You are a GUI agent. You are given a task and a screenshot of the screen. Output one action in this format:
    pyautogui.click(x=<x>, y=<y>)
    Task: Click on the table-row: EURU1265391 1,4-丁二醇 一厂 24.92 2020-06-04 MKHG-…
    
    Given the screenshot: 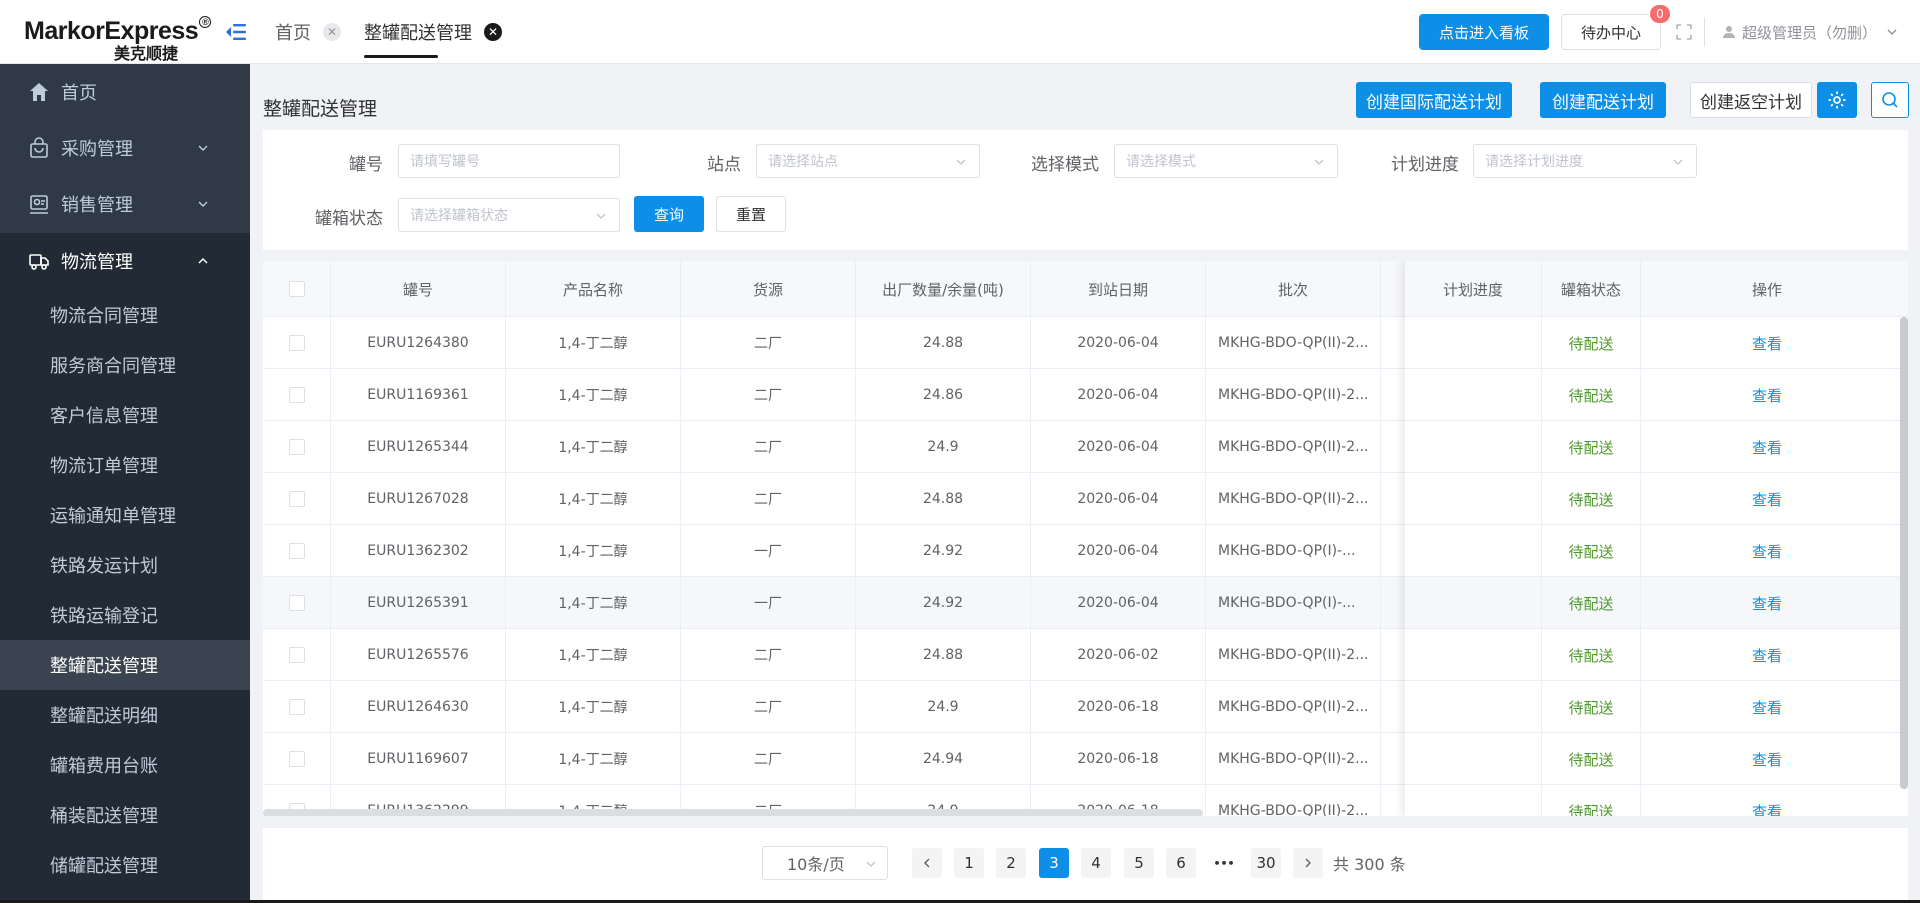 What is the action you would take?
    pyautogui.click(x=1085, y=603)
    